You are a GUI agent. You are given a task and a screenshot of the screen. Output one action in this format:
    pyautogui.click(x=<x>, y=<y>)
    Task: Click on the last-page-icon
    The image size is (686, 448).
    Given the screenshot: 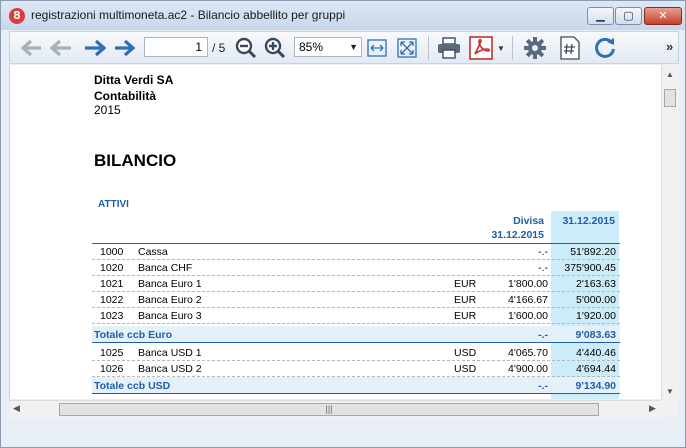 What is the action you would take?
    pyautogui.click(x=125, y=48)
    